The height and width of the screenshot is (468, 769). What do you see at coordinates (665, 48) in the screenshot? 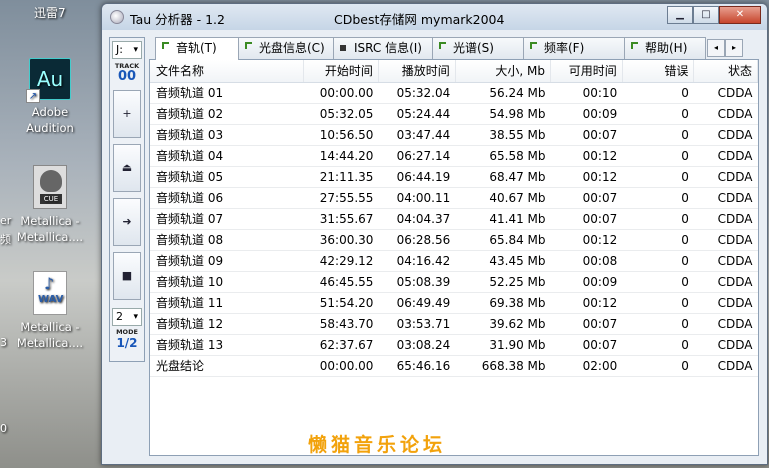
I see `tab-help: 帮助(H)` at bounding box center [665, 48].